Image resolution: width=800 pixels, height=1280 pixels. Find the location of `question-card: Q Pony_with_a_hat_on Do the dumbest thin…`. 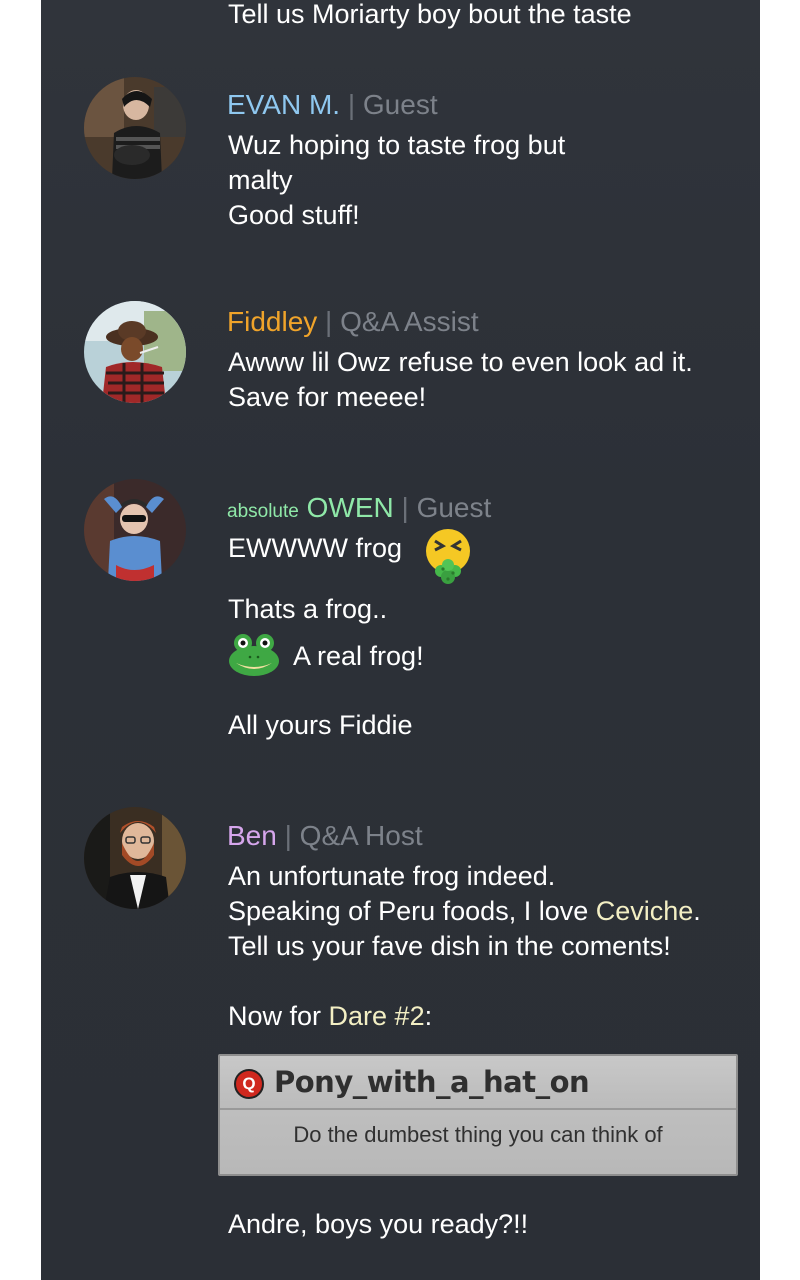

question-card: Q Pony_with_a_hat_on Do the dumbest thin… is located at coordinates (478, 1115).